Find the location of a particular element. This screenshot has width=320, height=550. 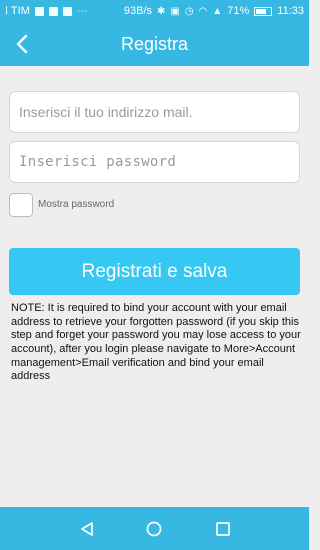

nav-back-button is located at coordinates (87, 529).